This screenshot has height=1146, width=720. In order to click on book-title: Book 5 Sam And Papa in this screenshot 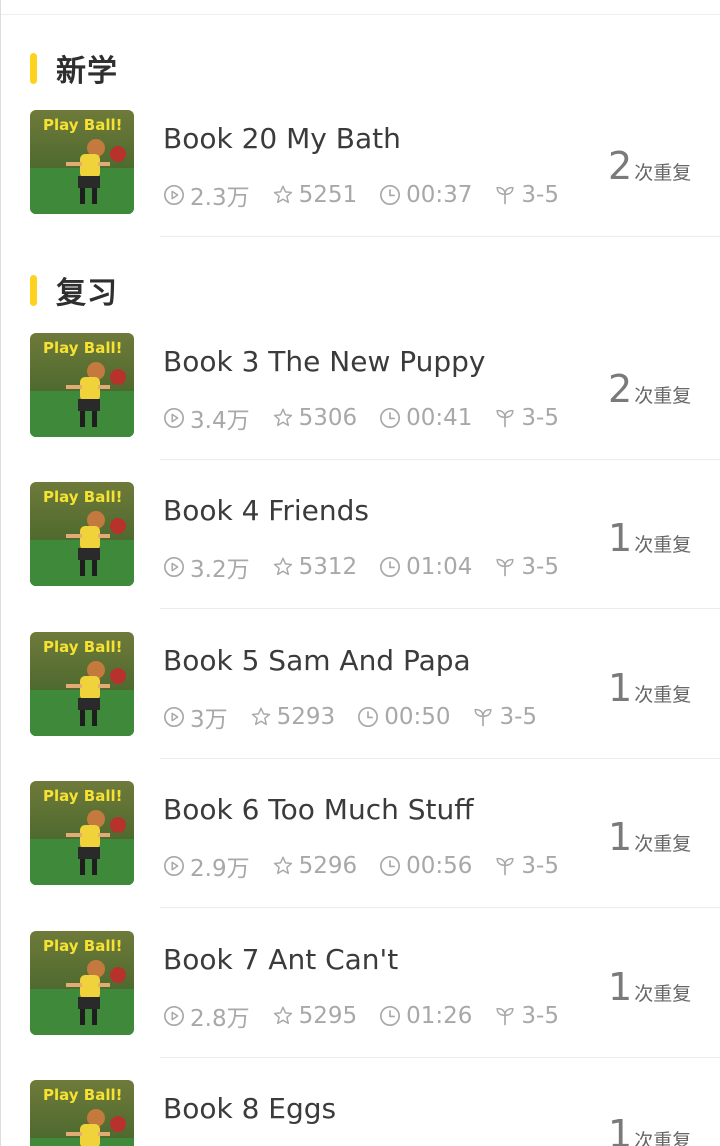, I will do `click(317, 660)`.